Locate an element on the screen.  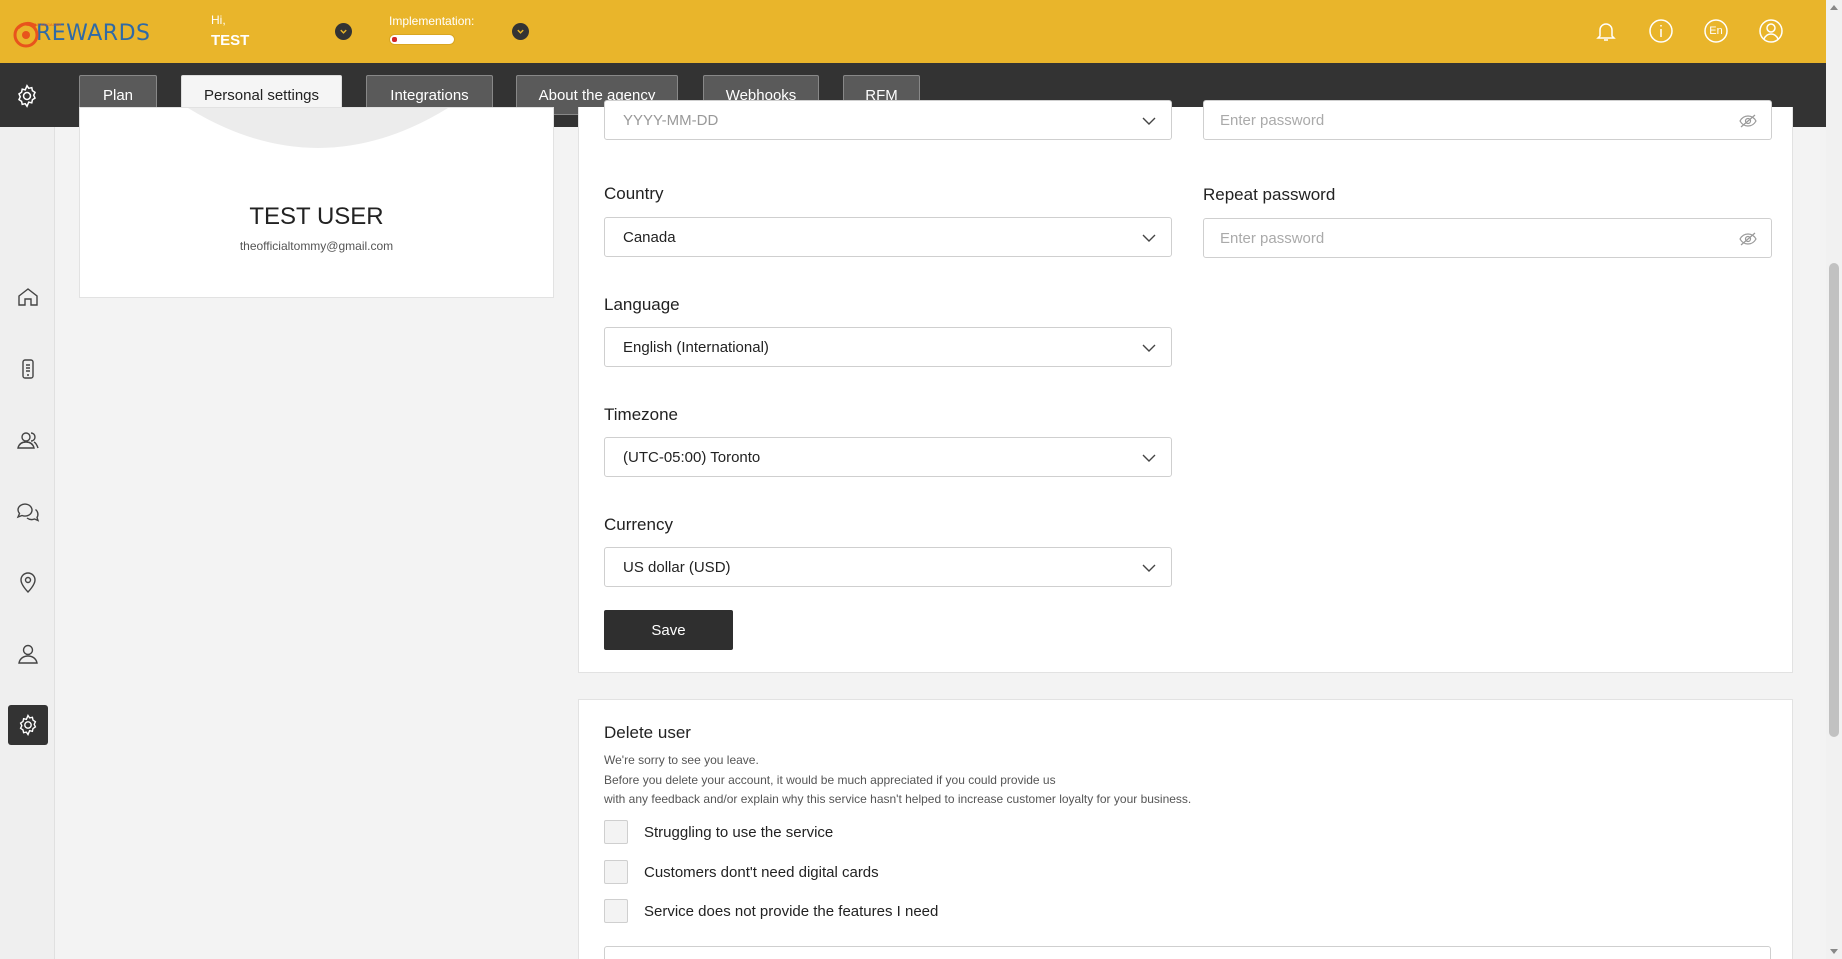
repeat-password-placeholder: Enter password is located at coordinates (1272, 238).